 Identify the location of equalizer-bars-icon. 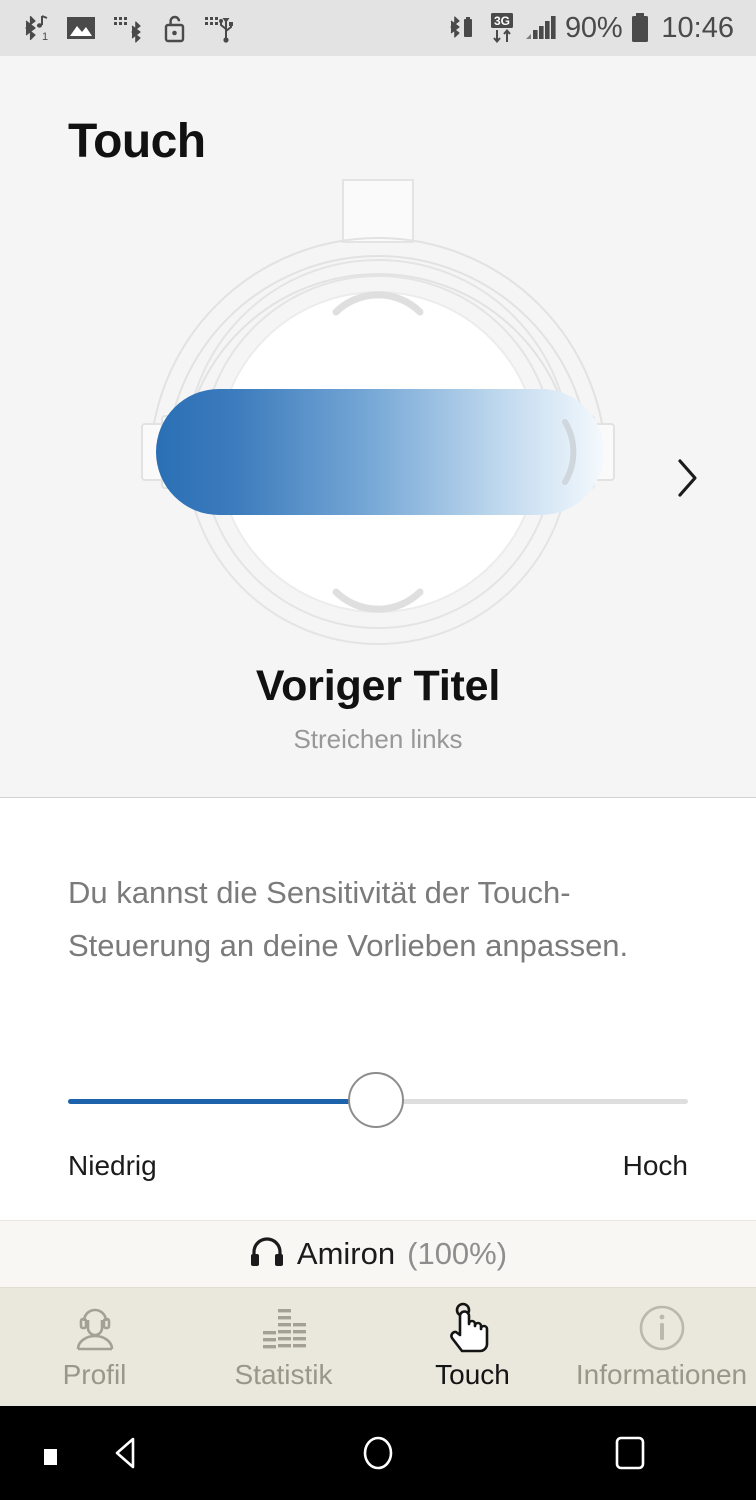
(284, 1328).